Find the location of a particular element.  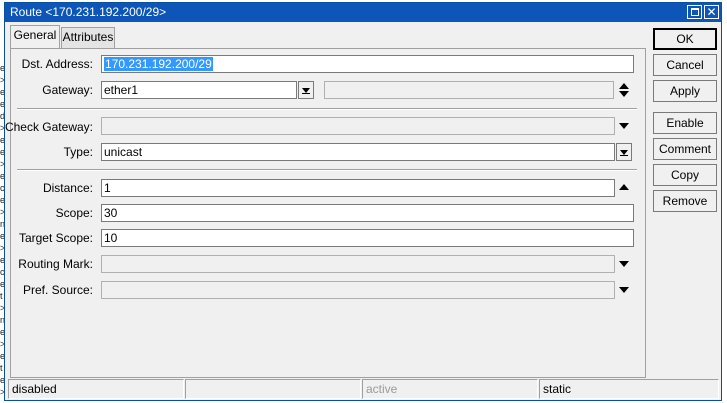

target-scope-label: Target Scope: is located at coordinates (55, 238).